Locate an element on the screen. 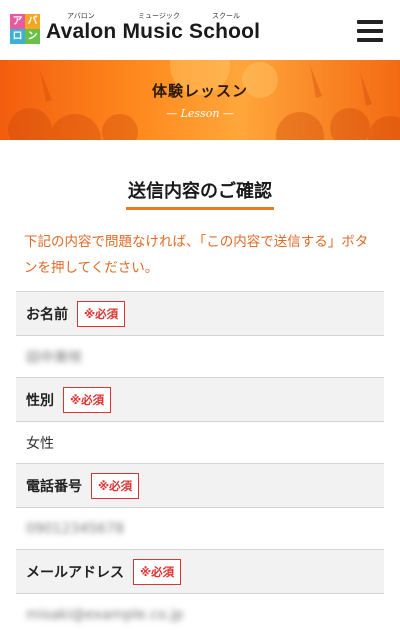  field-label-row: 性別 ※必須 is located at coordinates (200, 399).